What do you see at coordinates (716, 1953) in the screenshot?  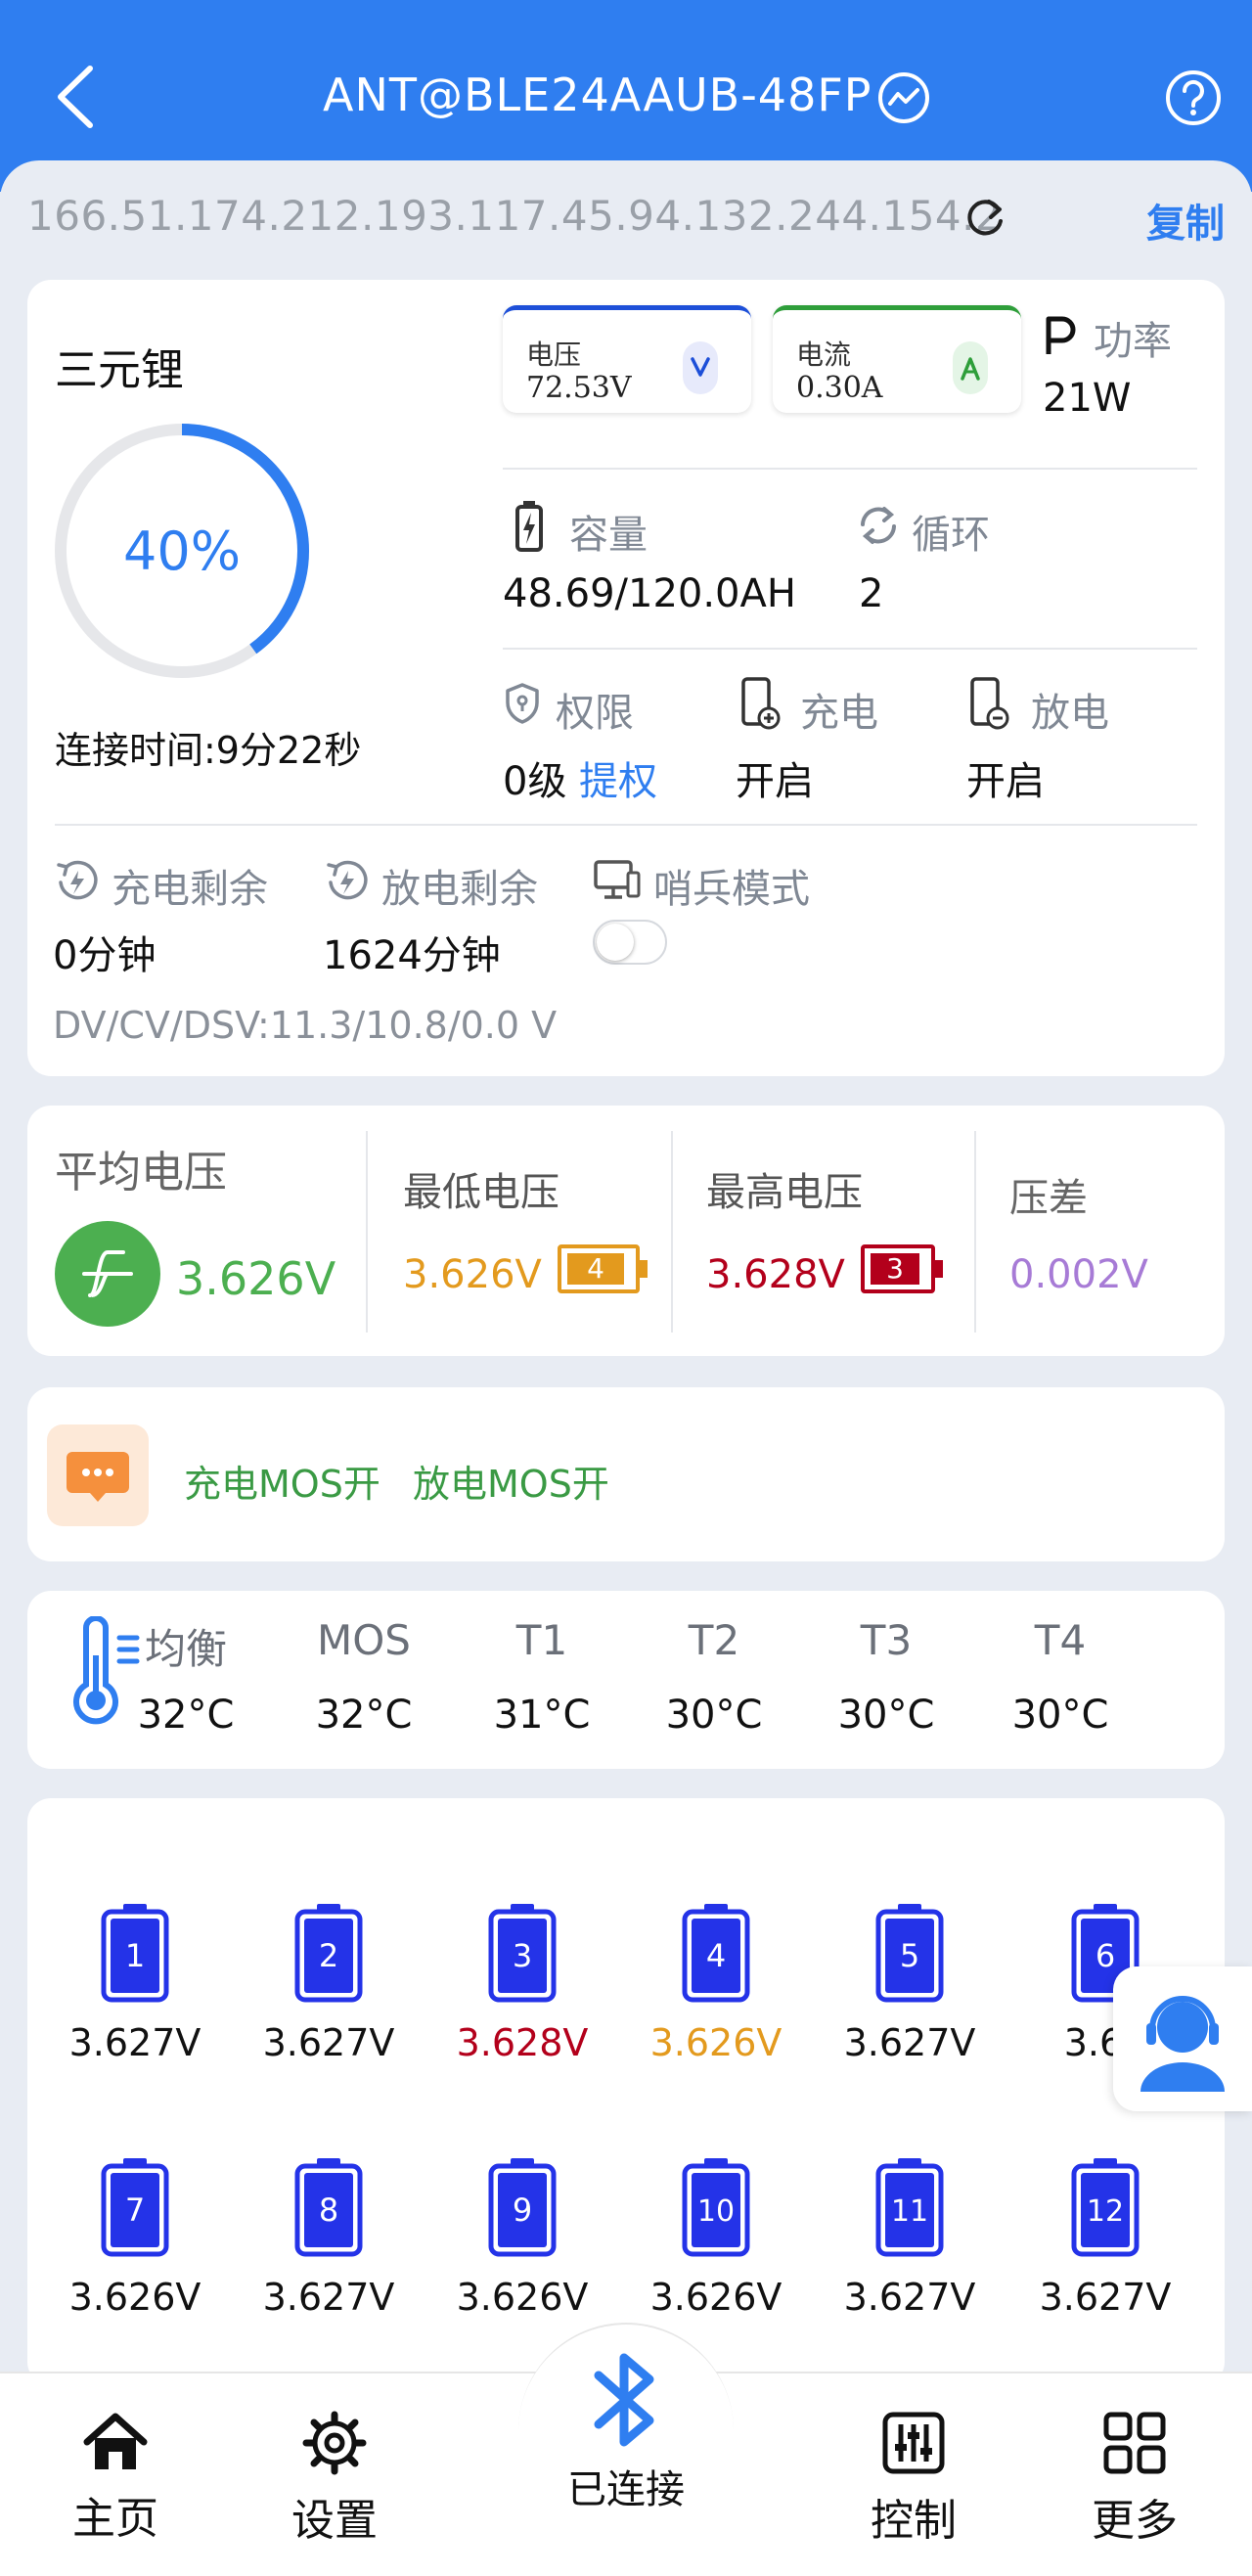 I see `cell-battery-icon: 4` at bounding box center [716, 1953].